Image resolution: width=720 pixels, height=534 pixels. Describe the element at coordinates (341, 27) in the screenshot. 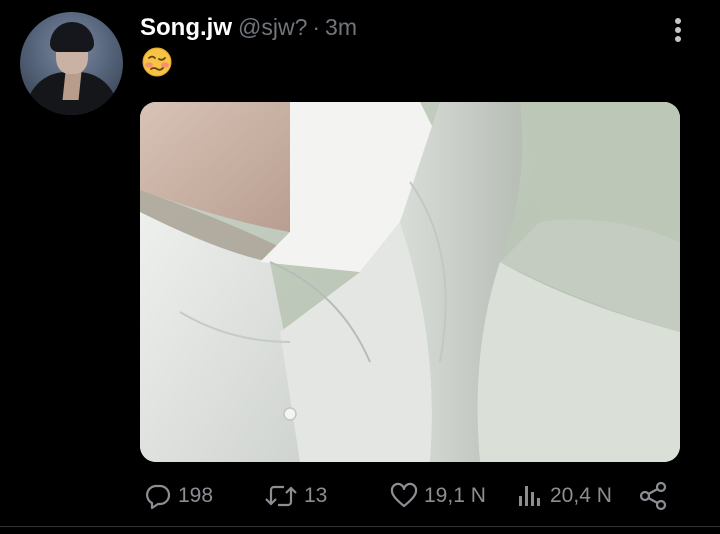

I see `tweet-time: 3m` at that location.